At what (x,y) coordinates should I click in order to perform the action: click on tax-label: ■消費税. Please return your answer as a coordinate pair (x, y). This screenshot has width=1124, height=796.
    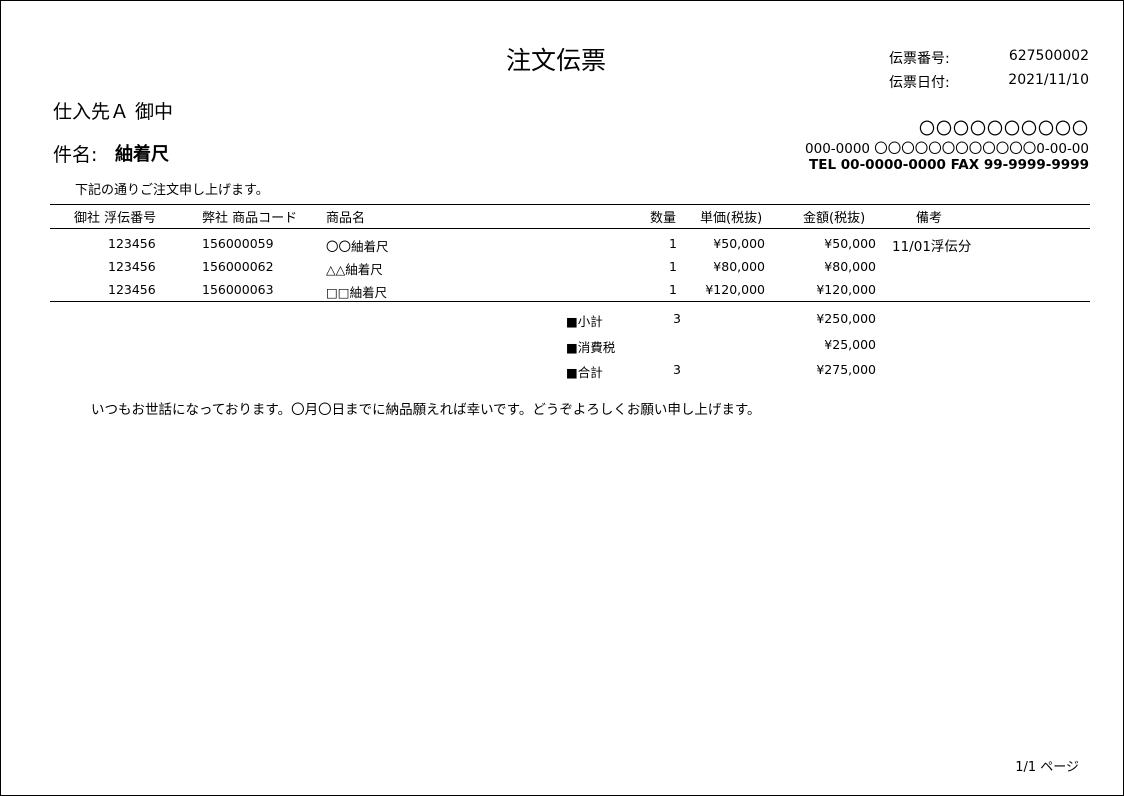
    Looking at the image, I should click on (591, 347).